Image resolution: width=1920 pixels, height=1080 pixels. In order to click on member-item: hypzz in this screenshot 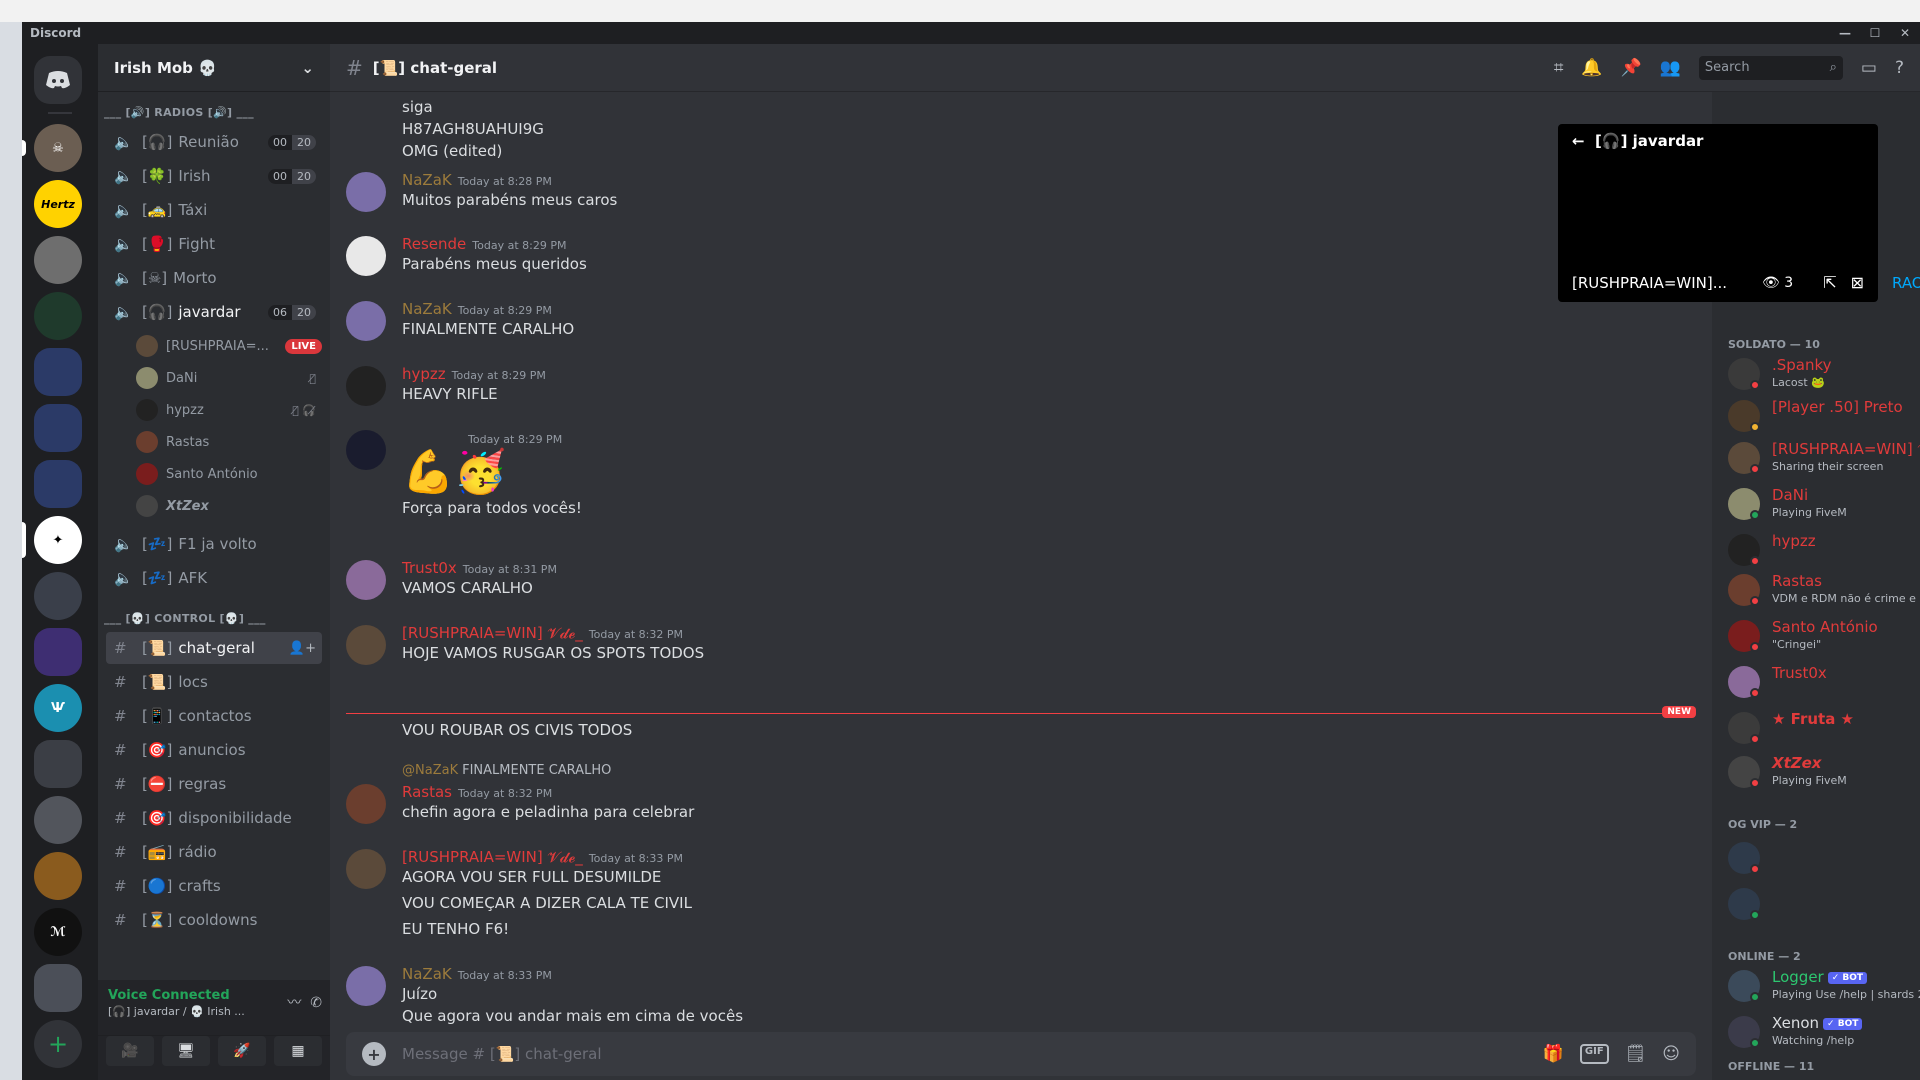, I will do `click(1824, 550)`.